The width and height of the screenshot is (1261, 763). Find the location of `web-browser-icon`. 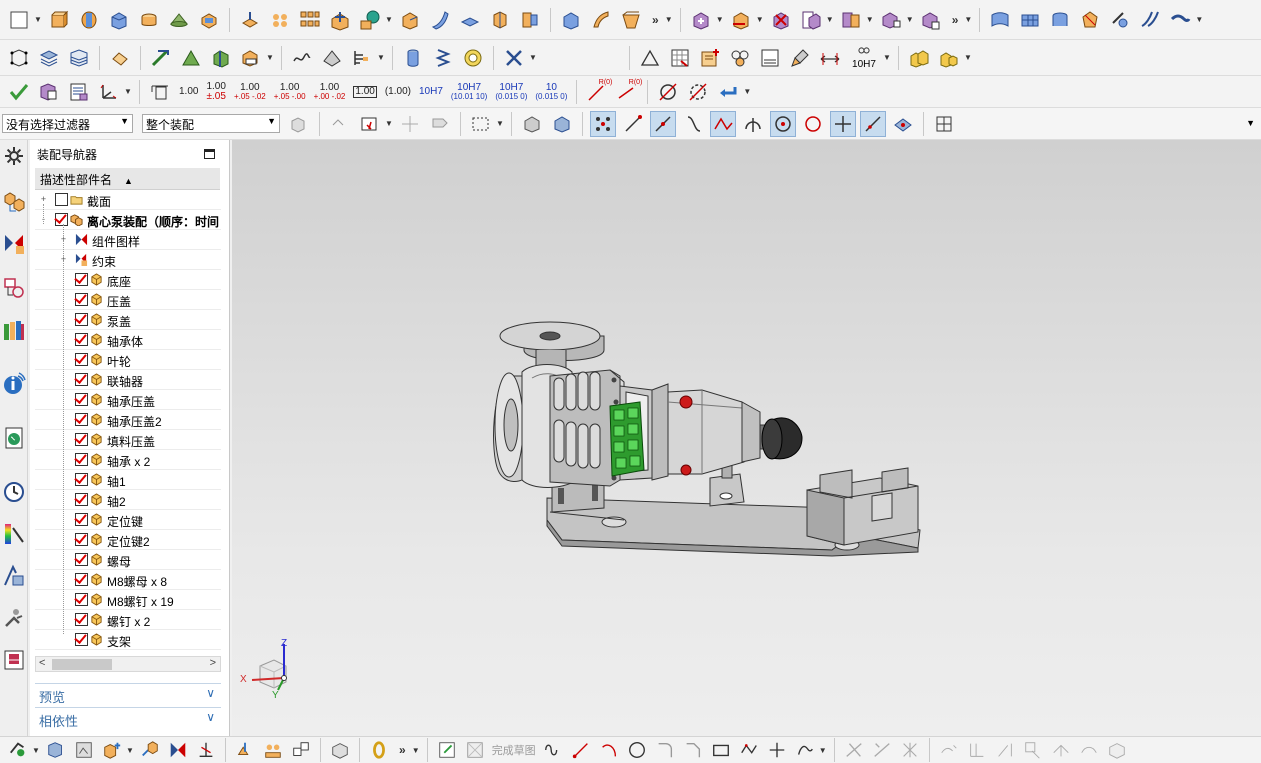

web-browser-icon is located at coordinates (14, 438).